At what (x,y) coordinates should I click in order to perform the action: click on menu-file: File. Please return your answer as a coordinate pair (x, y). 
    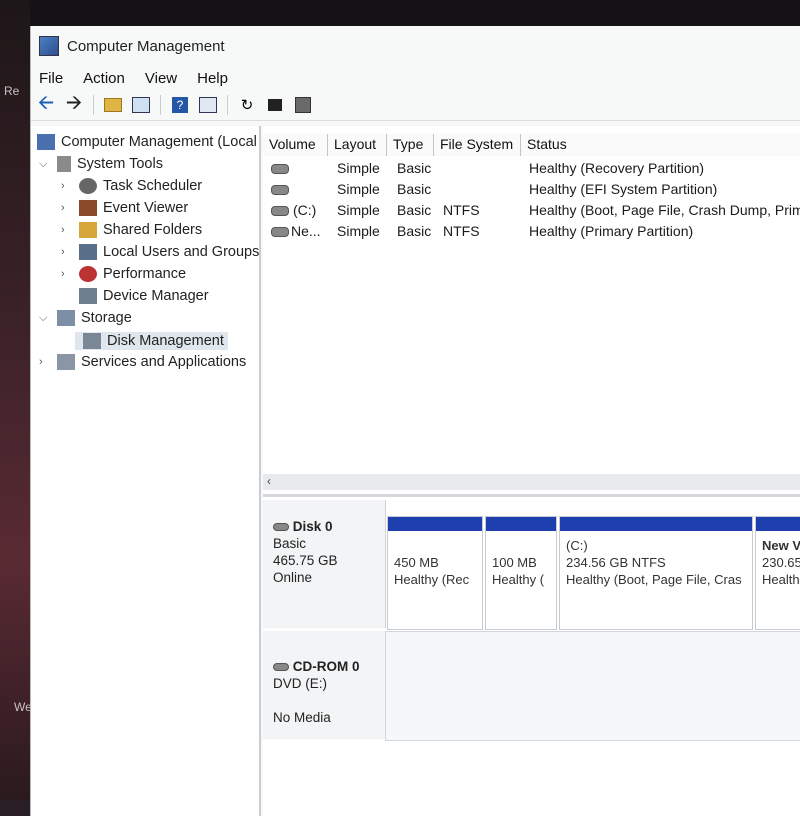
    Looking at the image, I should click on (51, 78).